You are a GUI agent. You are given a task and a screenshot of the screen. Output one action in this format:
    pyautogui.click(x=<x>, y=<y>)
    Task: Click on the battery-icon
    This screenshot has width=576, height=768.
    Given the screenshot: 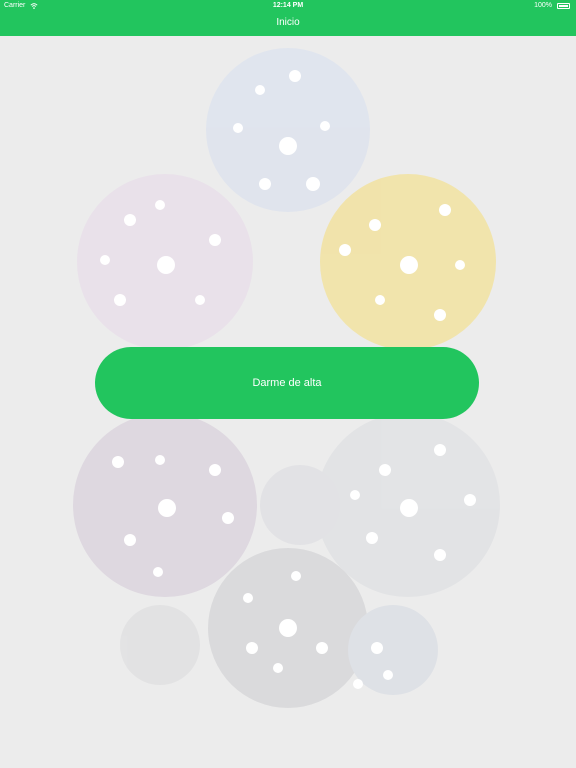 What is the action you would take?
    pyautogui.click(x=563, y=6)
    